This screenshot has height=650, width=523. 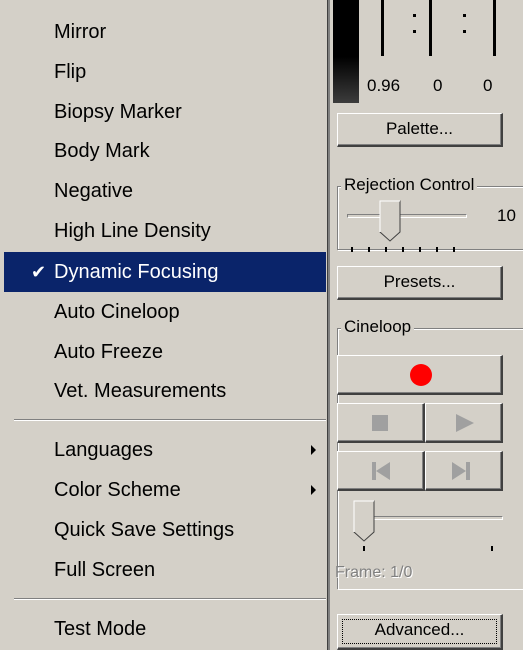 I want to click on grayscale-bar, so click(x=346, y=51).